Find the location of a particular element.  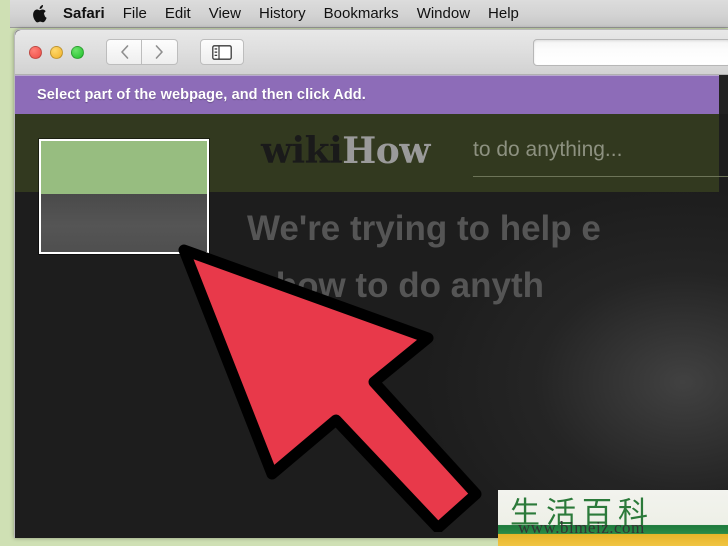

chevron-right-icon is located at coordinates (159, 52).